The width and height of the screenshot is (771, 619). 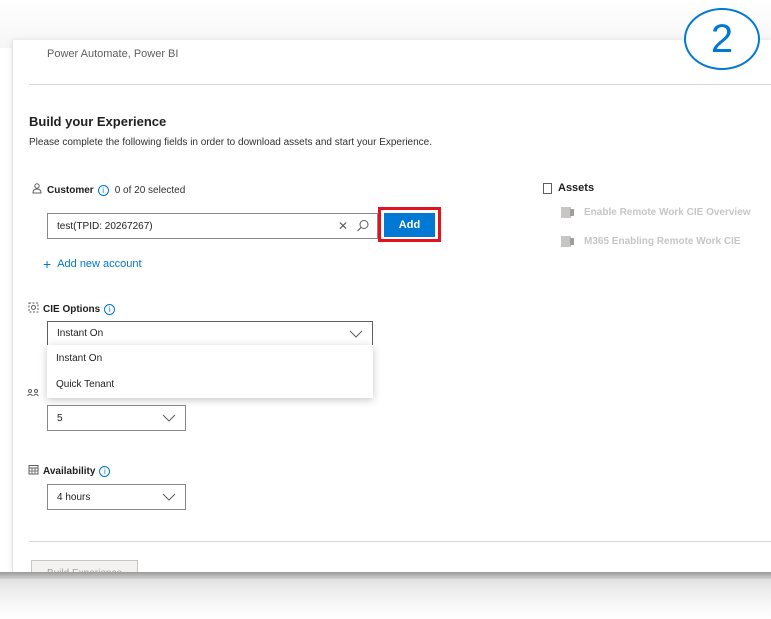 I want to click on customer-label-row: Customer i 0 of 20 selected, so click(x=108, y=190).